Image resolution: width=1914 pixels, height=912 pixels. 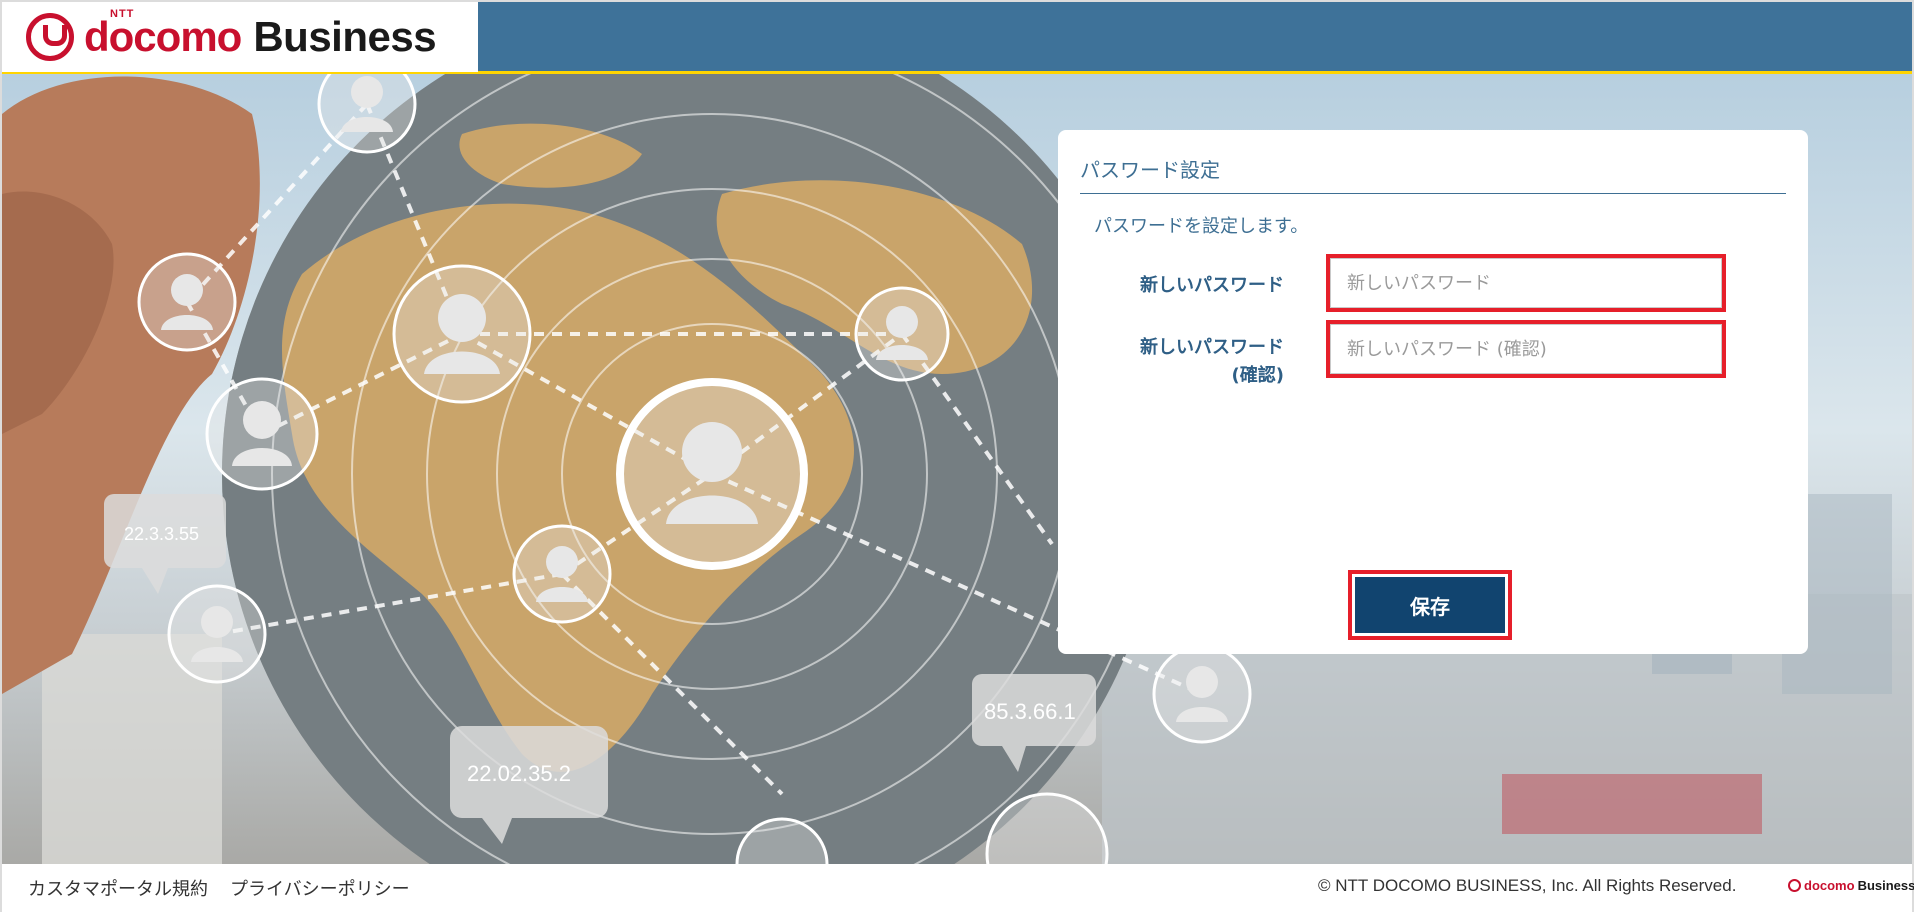 I want to click on bubble-label-3: 85.3.66.1, so click(x=1030, y=711).